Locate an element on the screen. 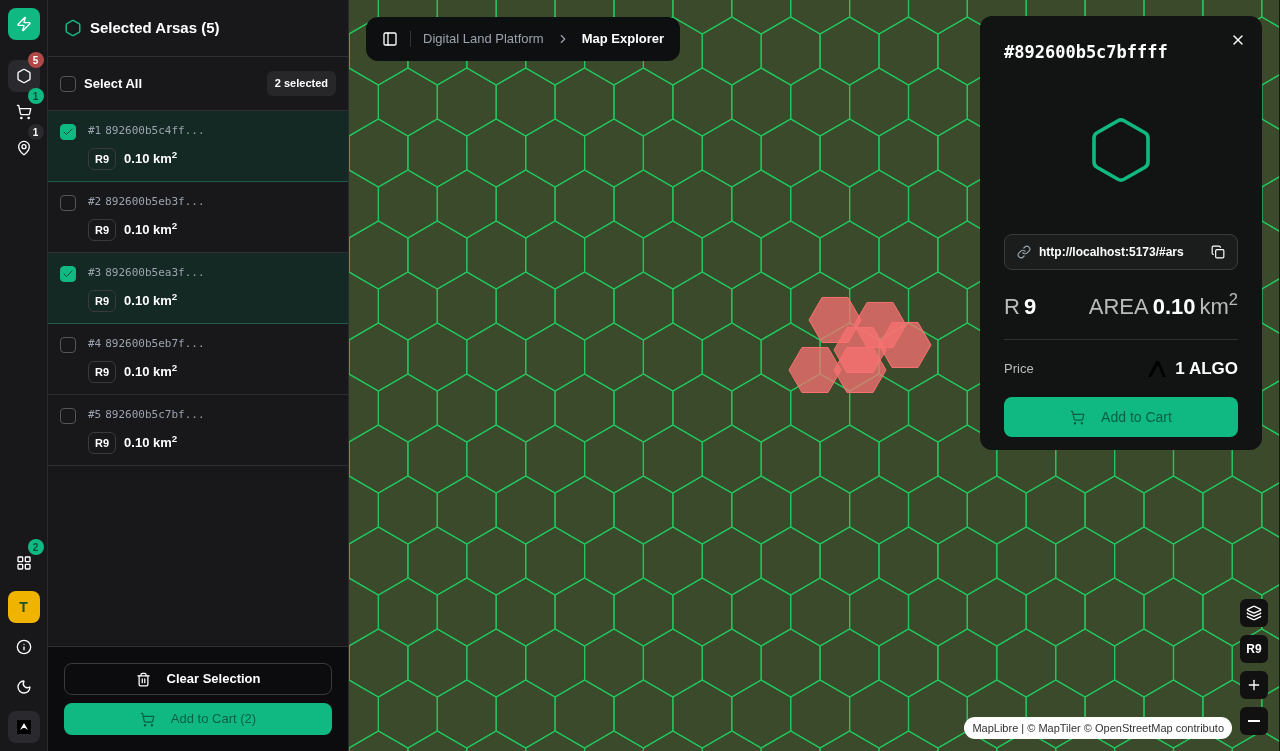  user-avatar: T is located at coordinates (23, 607).